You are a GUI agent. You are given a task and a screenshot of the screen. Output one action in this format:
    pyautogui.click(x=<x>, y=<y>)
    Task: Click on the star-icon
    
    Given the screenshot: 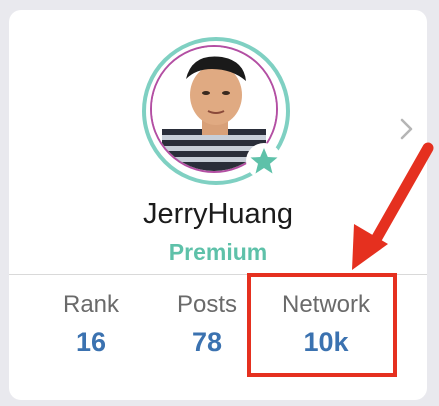 What is the action you would take?
    pyautogui.click(x=264, y=161)
    